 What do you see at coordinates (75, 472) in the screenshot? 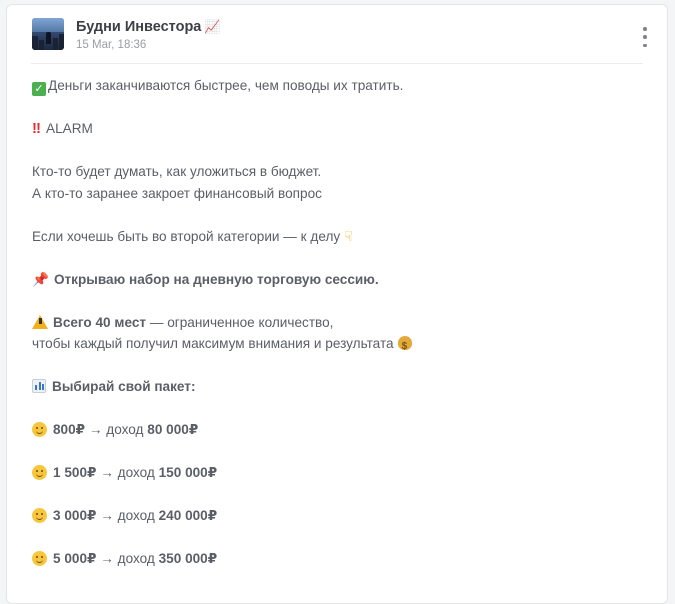
I see `package-price: 1 500₽` at bounding box center [75, 472].